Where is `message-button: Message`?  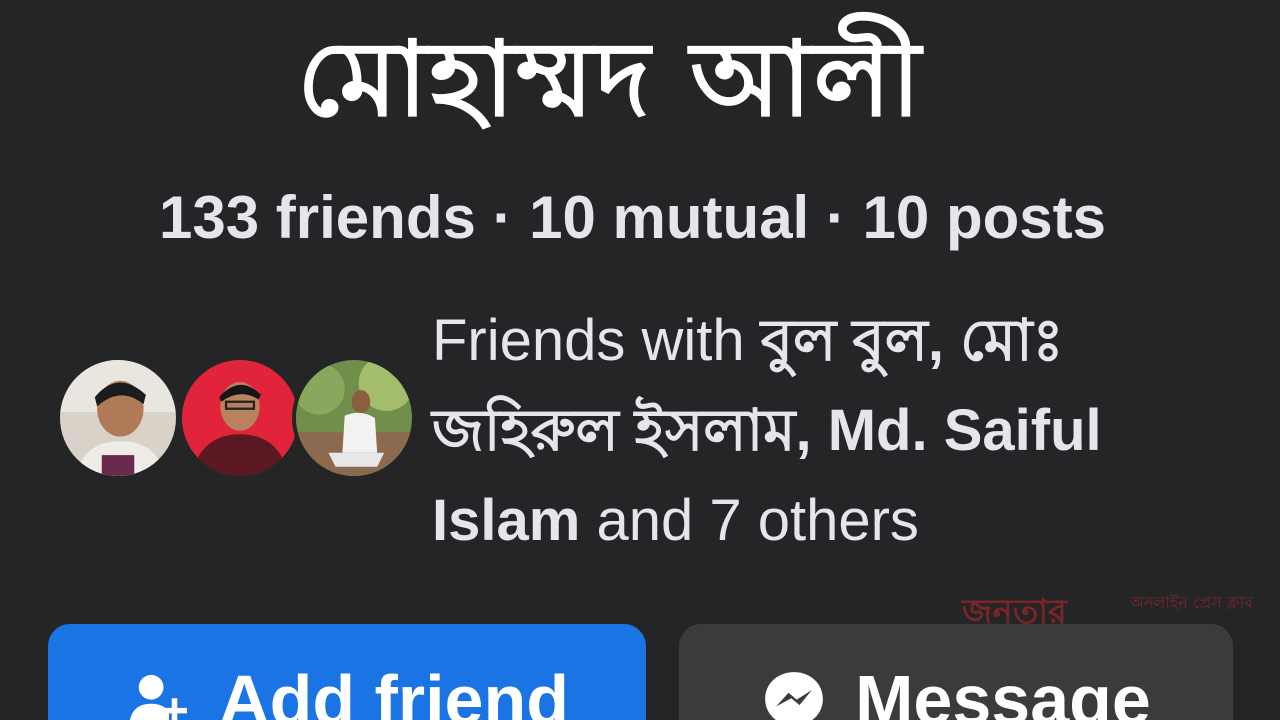
message-button: Message is located at coordinates (956, 672).